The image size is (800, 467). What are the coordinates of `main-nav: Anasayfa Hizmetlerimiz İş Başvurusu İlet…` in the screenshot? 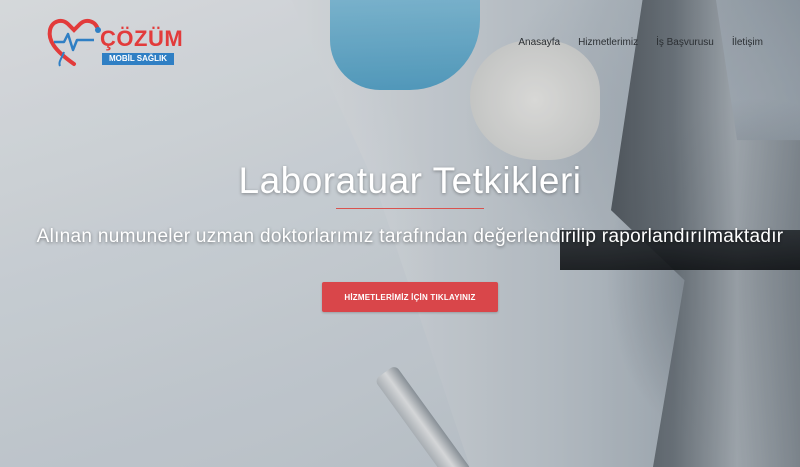 It's located at (640, 43).